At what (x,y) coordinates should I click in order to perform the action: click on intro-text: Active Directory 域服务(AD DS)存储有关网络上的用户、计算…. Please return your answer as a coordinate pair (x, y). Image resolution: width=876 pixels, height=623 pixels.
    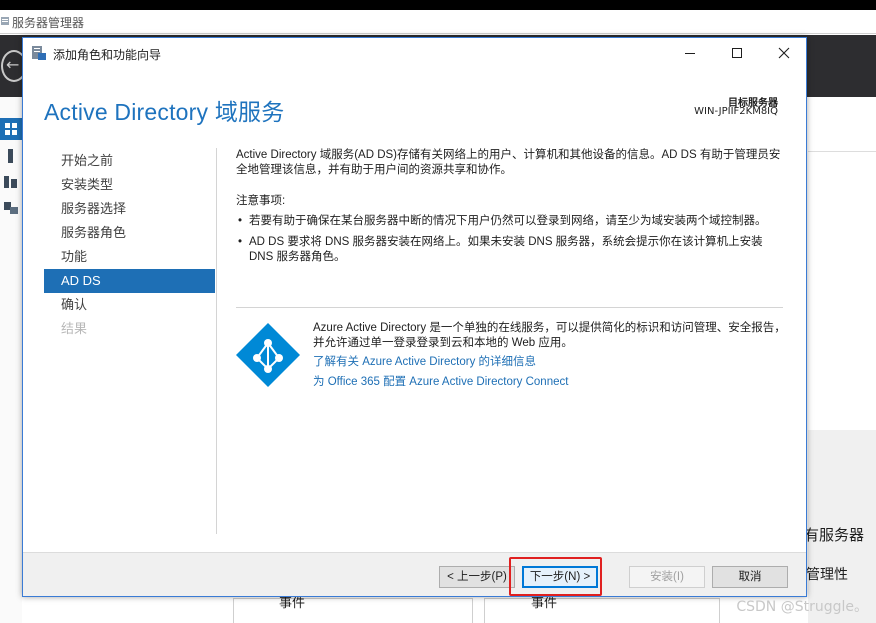
    Looking at the image, I should click on (508, 162).